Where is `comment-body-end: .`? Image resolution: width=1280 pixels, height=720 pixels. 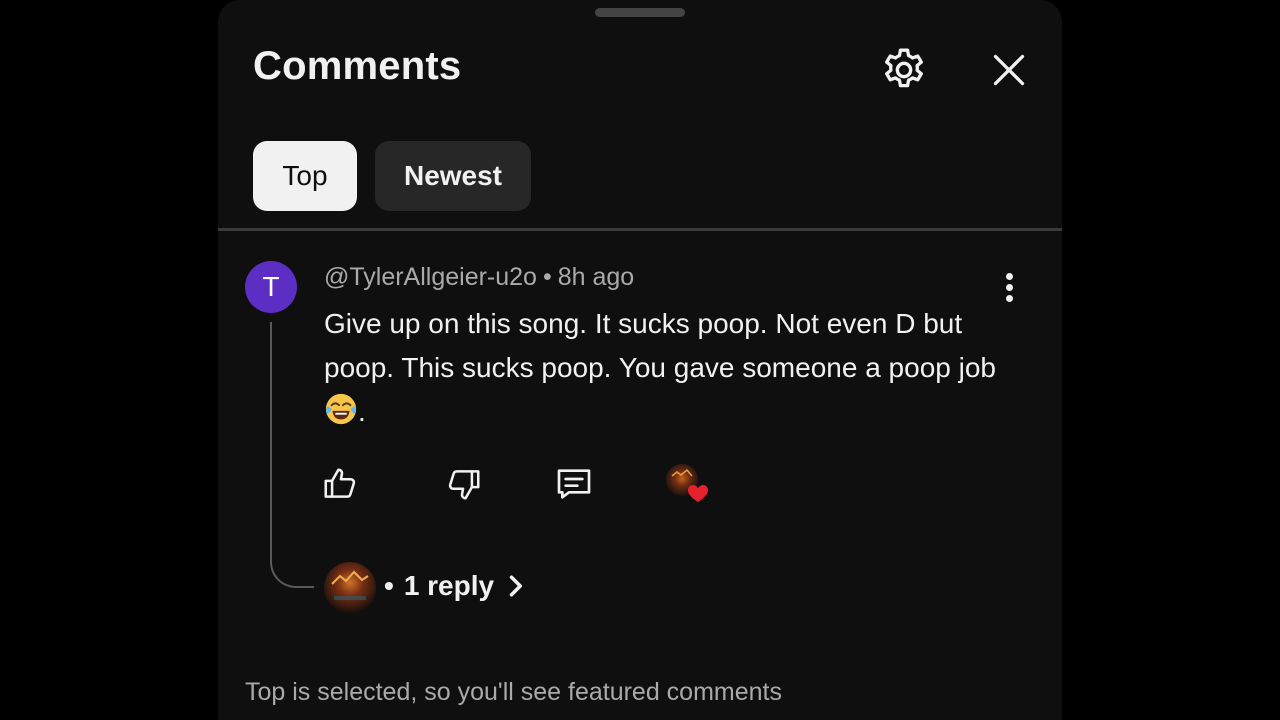 comment-body-end: . is located at coordinates (362, 411).